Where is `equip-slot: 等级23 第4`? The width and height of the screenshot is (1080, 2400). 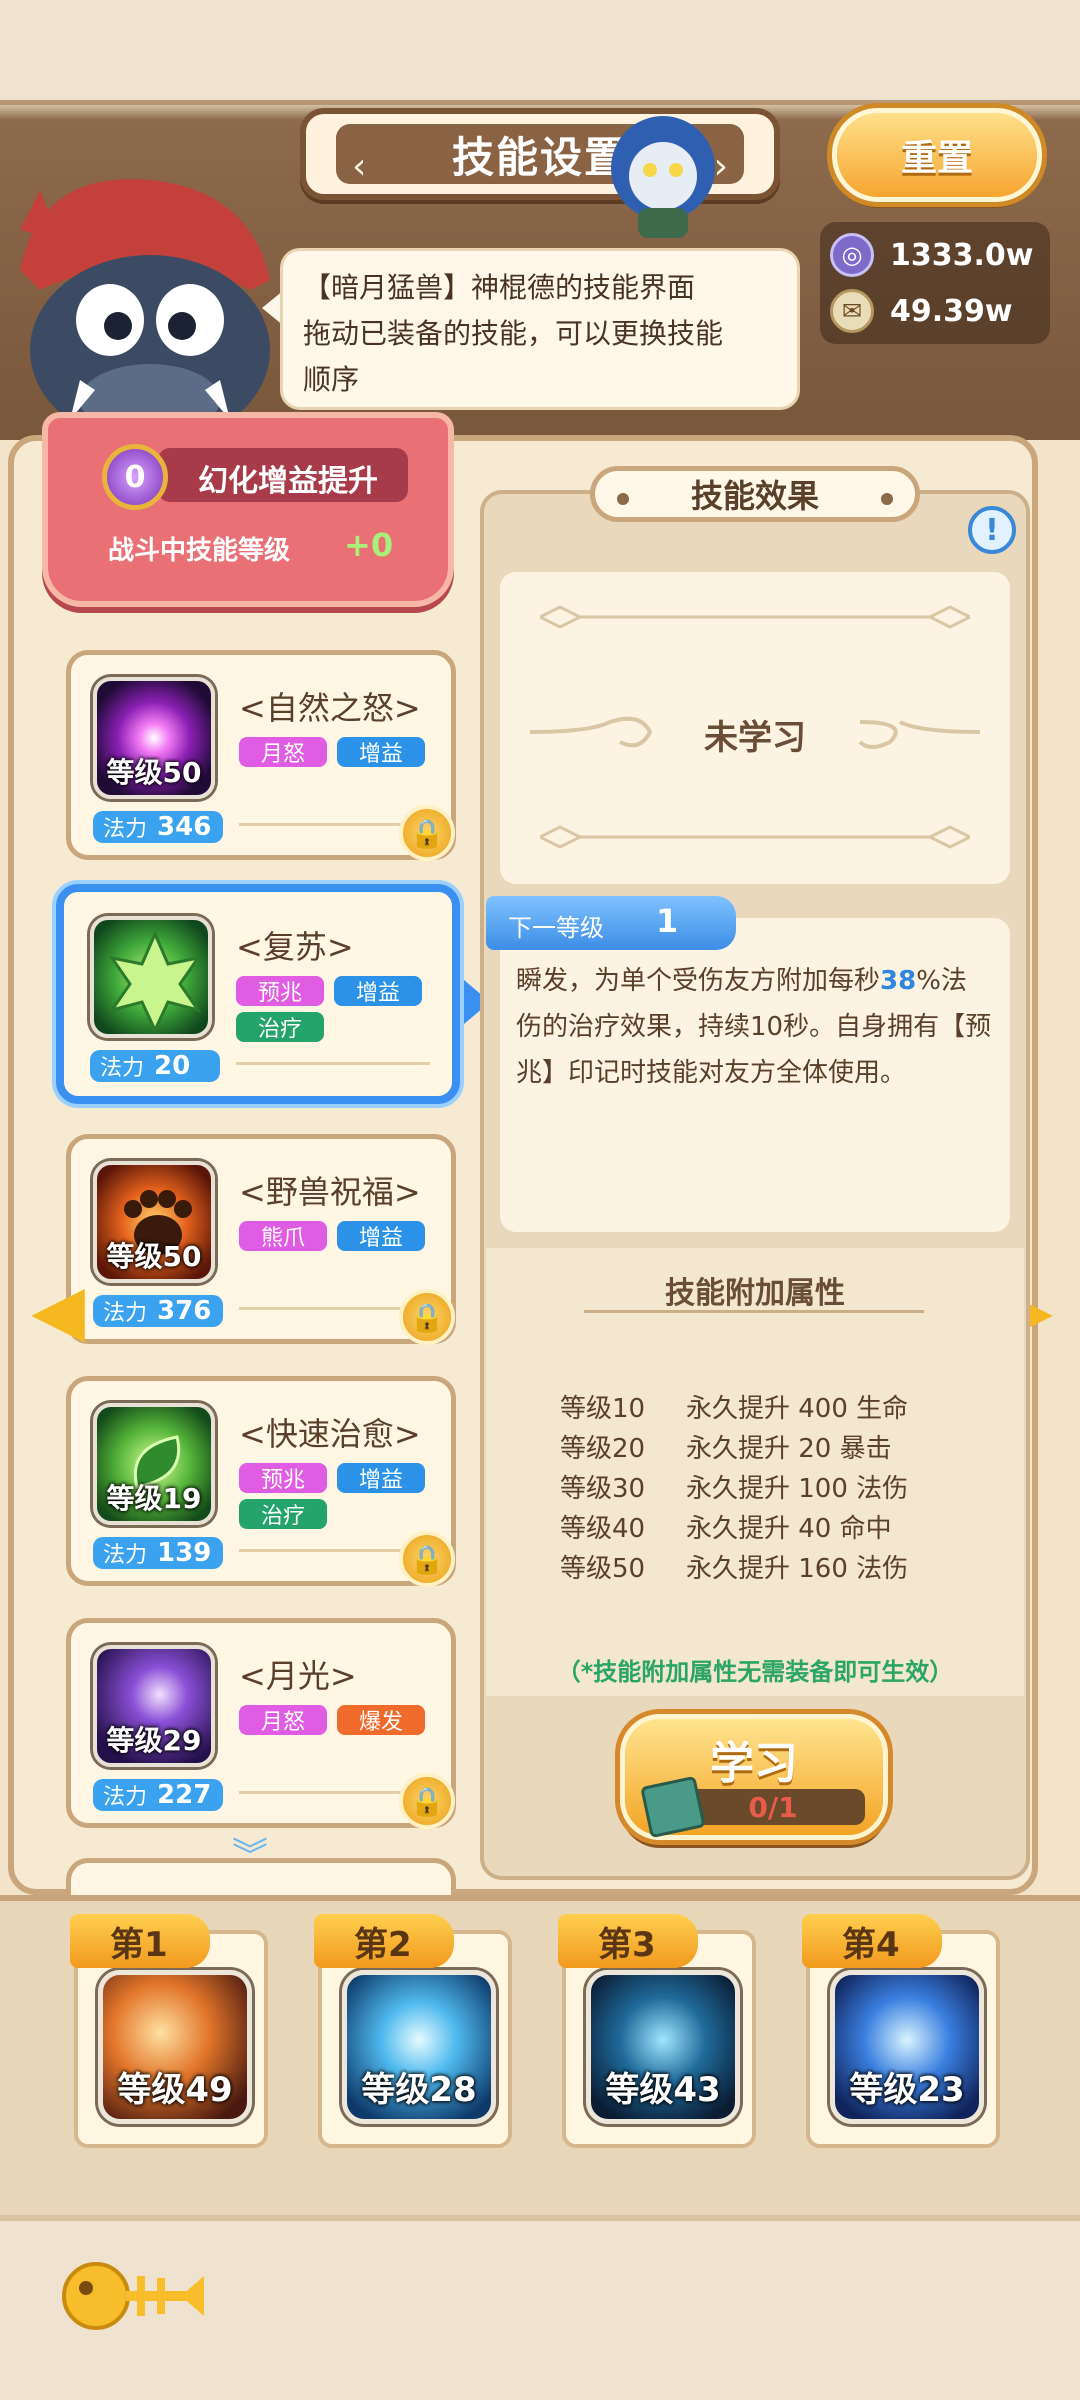
equip-slot: 等级23 第4 is located at coordinates (901, 2031).